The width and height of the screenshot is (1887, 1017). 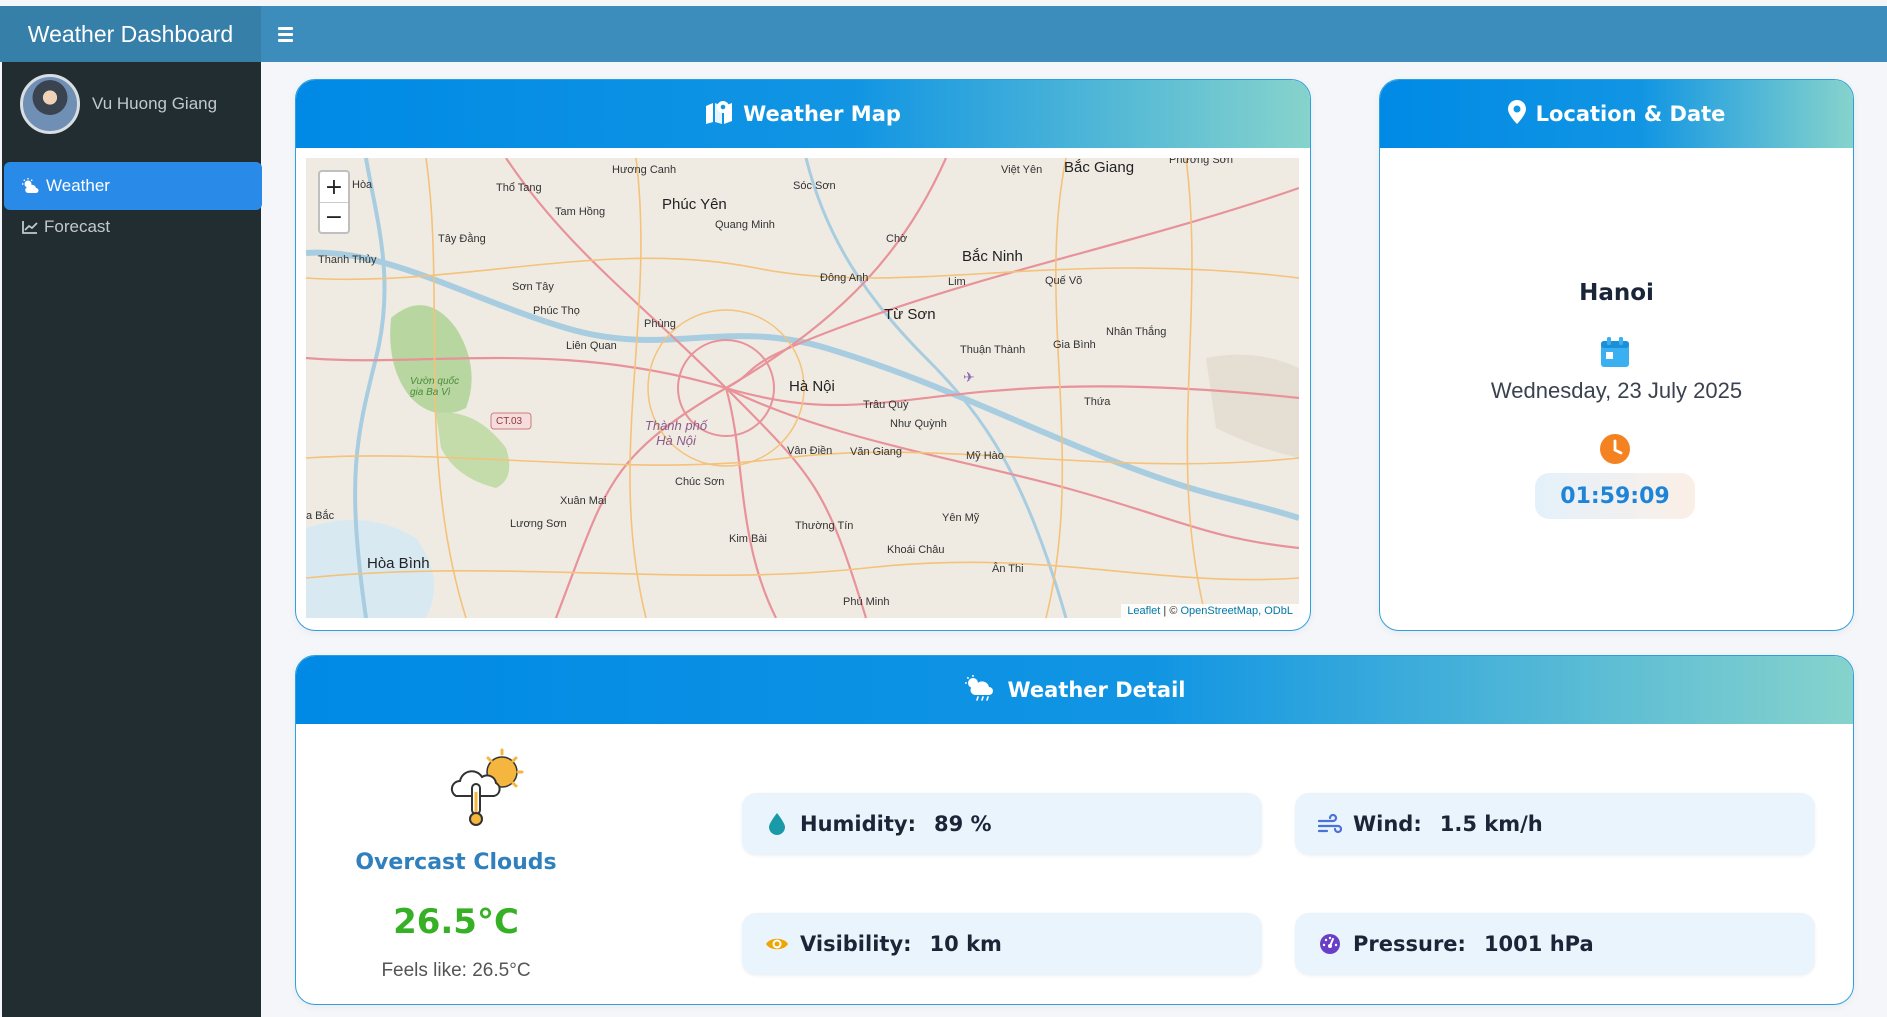 I want to click on zoom-out-button: −, so click(x=334, y=217).